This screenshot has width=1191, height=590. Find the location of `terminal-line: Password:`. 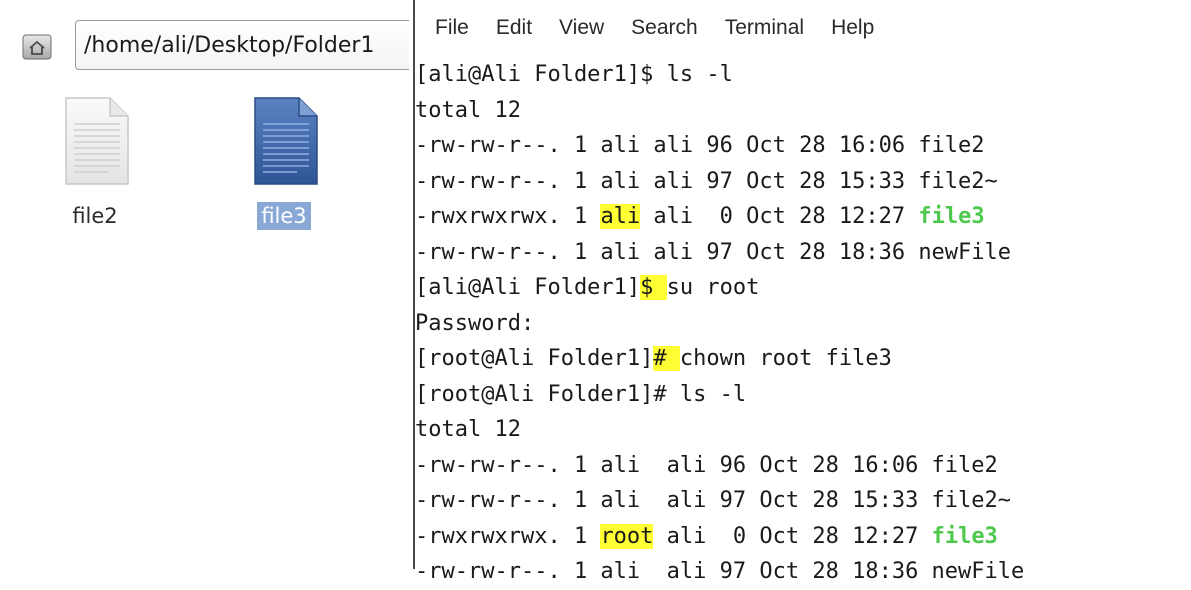

terminal-line: Password: is located at coordinates (803, 324).